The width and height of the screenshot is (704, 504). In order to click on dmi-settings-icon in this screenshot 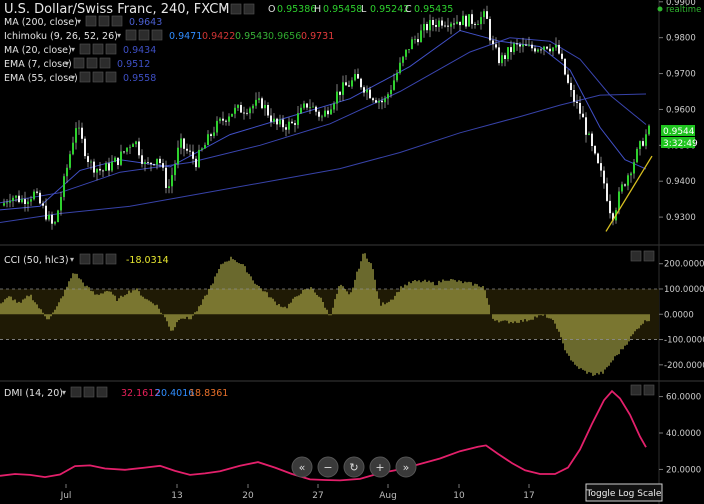, I will do `click(89, 392)`.